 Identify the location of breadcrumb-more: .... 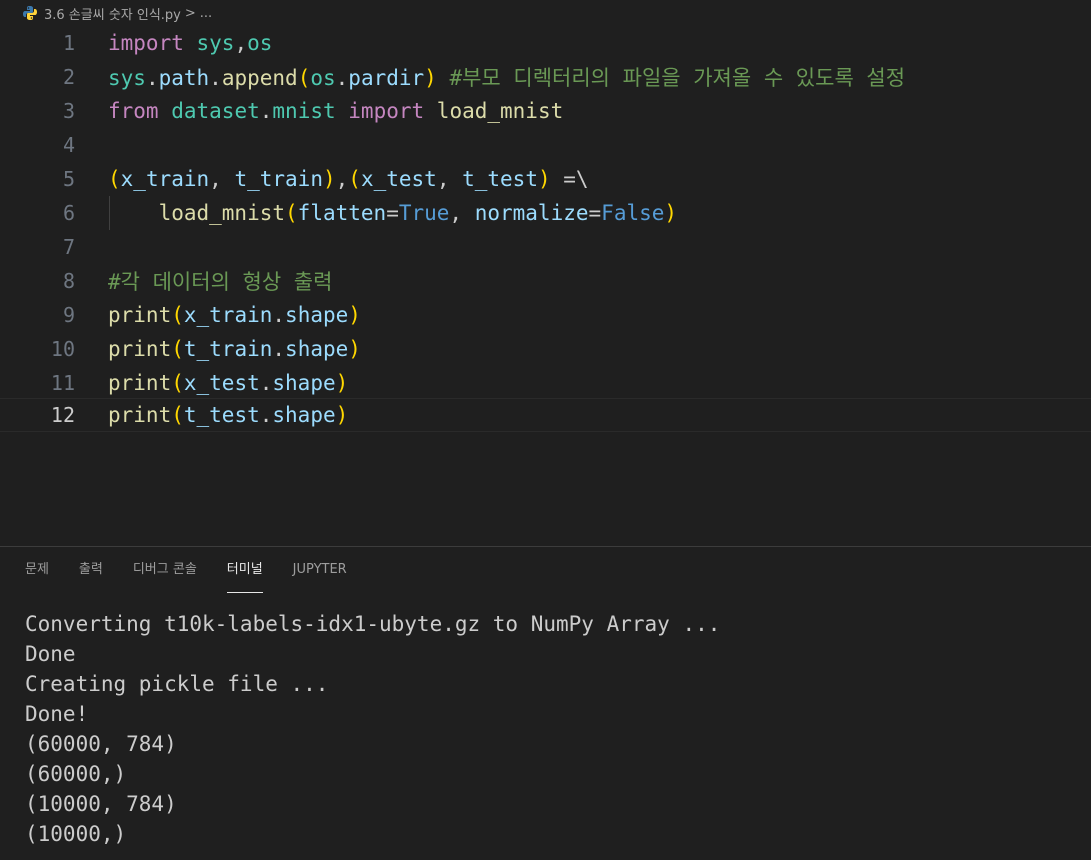
(206, 13).